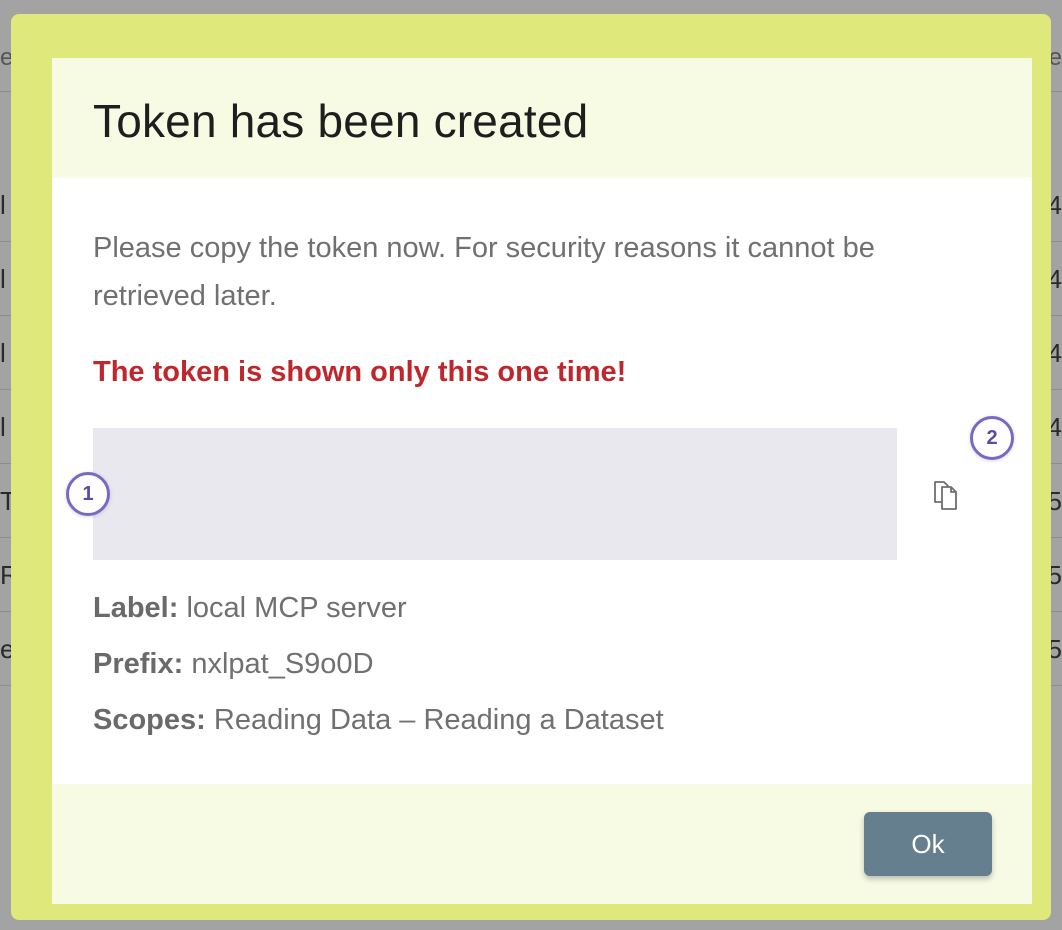 This screenshot has height=930, width=1062. Describe the element at coordinates (434, 720) in the screenshot. I see `scopes-value: Reading Data – Reading a Dataset` at that location.